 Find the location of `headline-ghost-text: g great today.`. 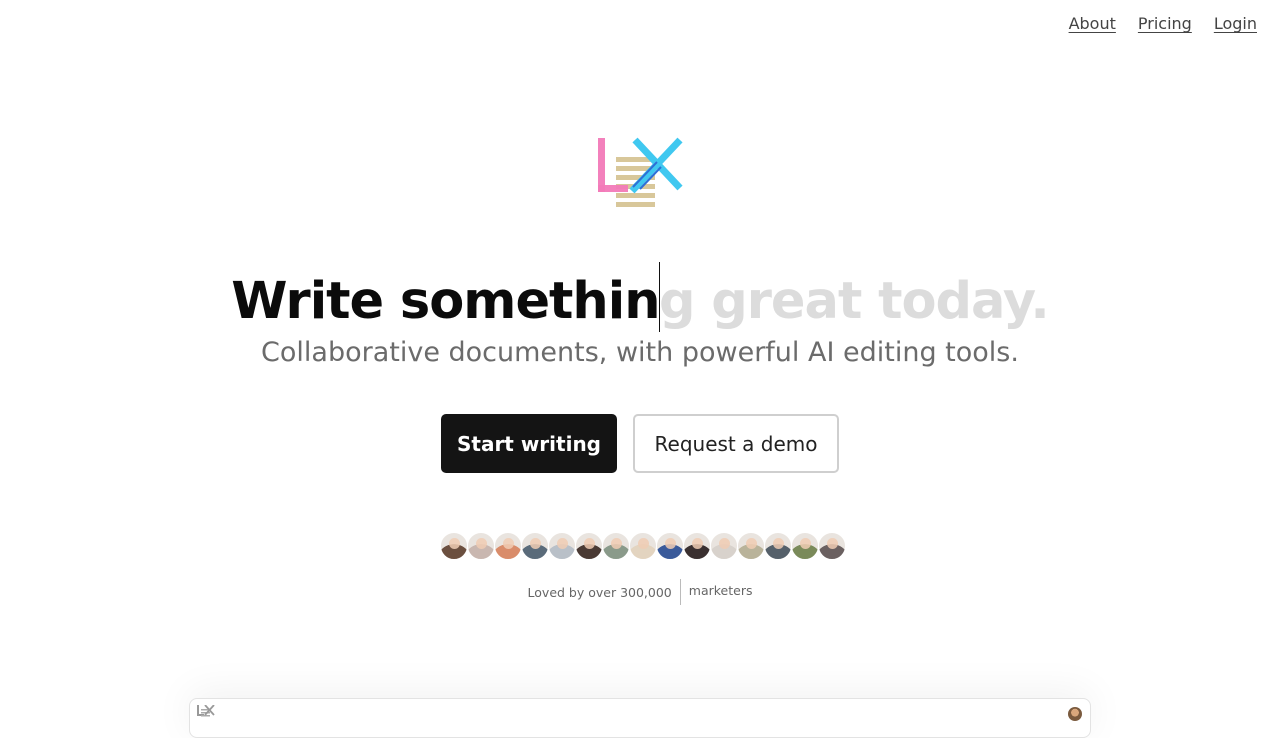

headline-ghost-text: g great today. is located at coordinates (854, 301).